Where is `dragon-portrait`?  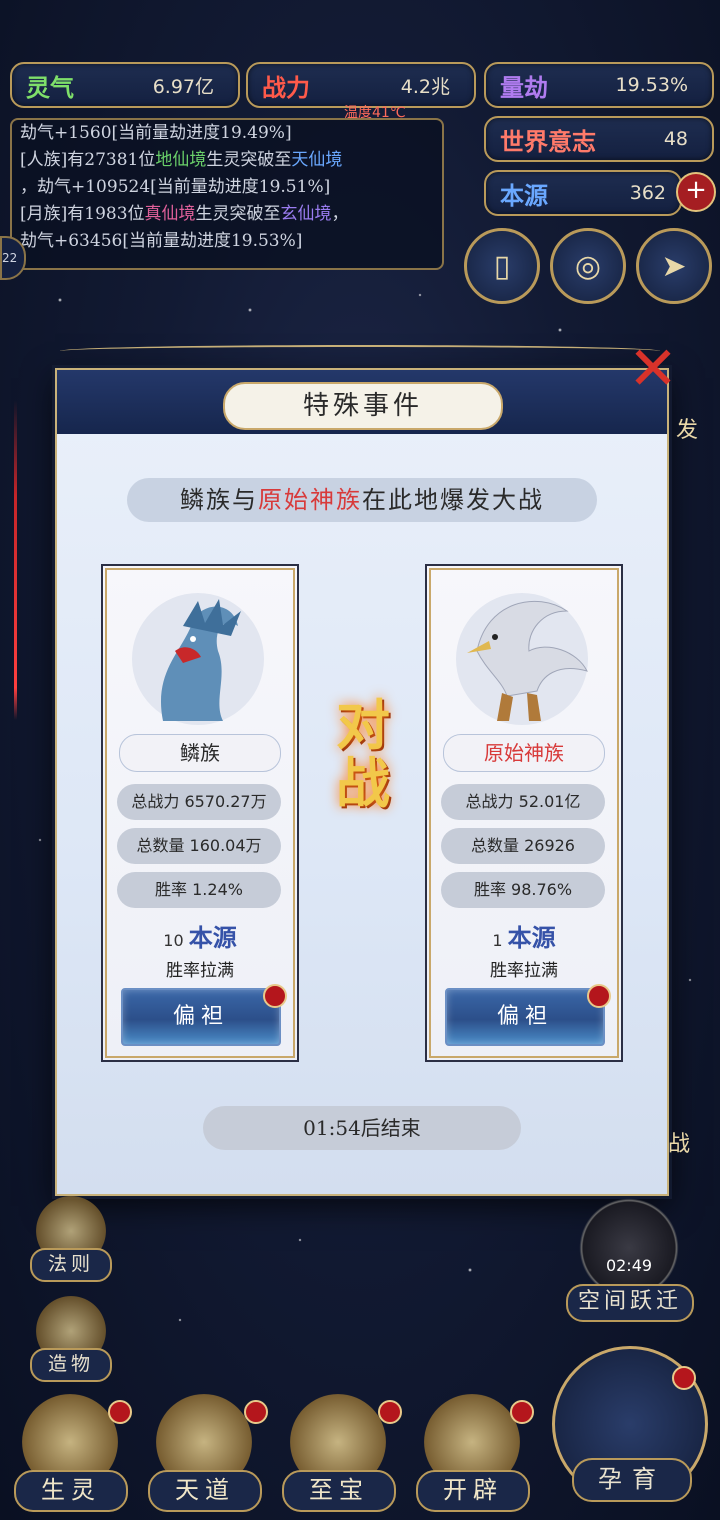 dragon-portrait is located at coordinates (198, 656).